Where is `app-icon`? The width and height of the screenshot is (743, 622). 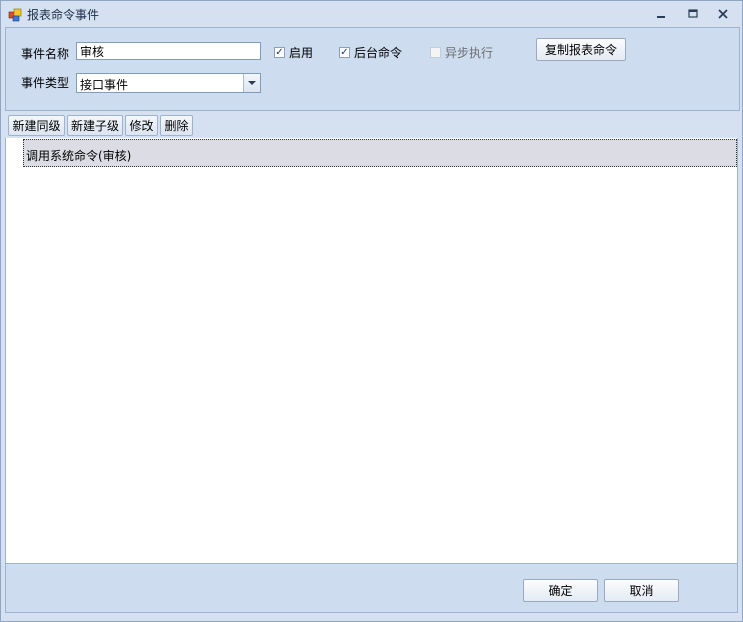 app-icon is located at coordinates (15, 15).